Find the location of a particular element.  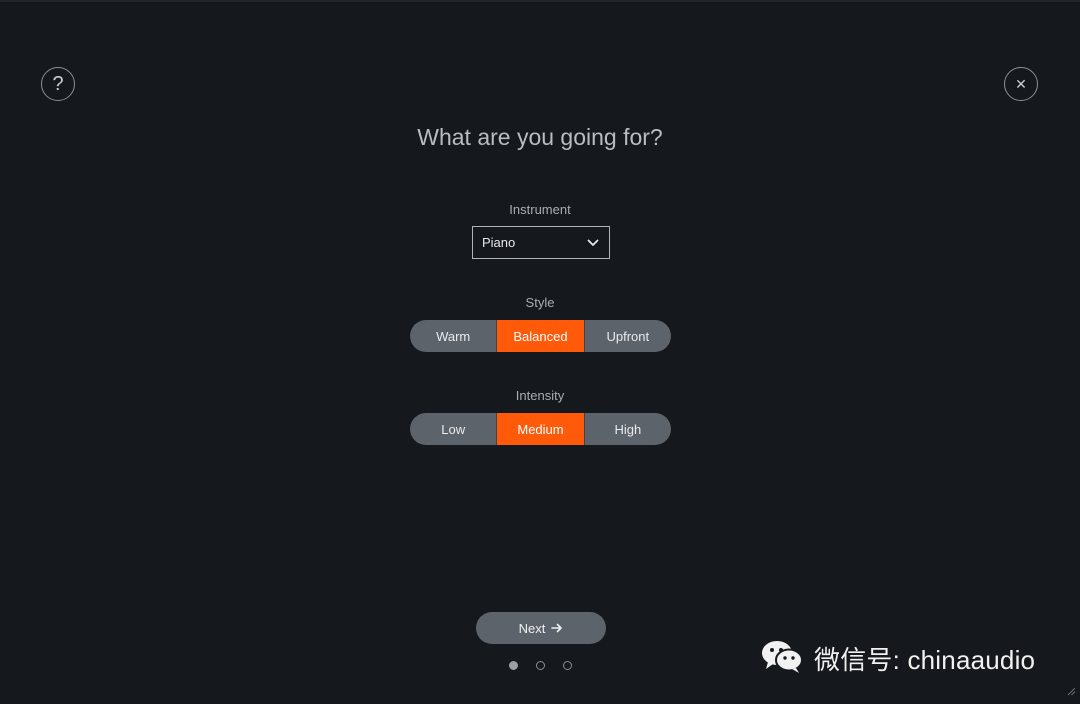

instrument-dropdown: Piano is located at coordinates (541, 242).